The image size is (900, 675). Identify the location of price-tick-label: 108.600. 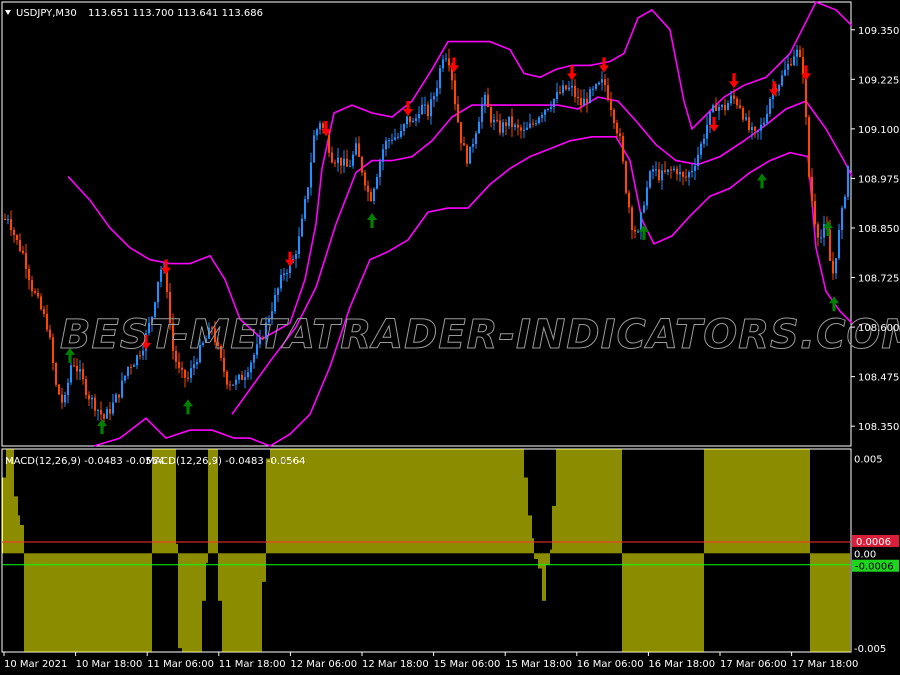
(878, 328).